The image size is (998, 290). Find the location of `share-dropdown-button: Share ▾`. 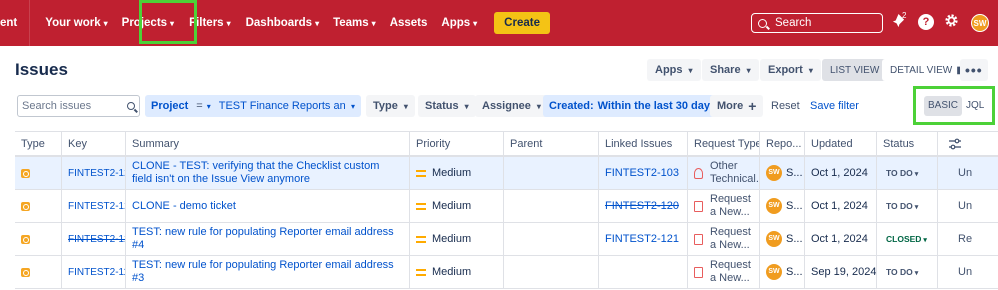

share-dropdown-button: Share ▾ is located at coordinates (730, 70).